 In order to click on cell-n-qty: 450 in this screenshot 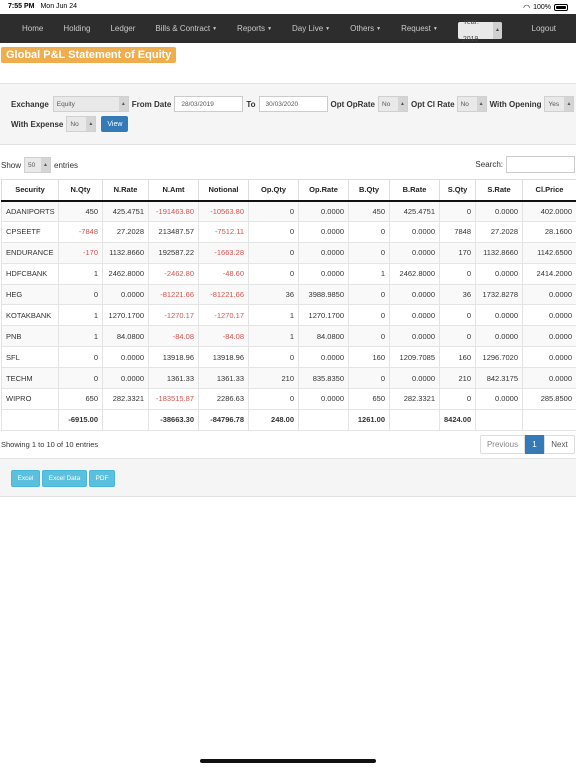, I will do `click(80, 211)`.